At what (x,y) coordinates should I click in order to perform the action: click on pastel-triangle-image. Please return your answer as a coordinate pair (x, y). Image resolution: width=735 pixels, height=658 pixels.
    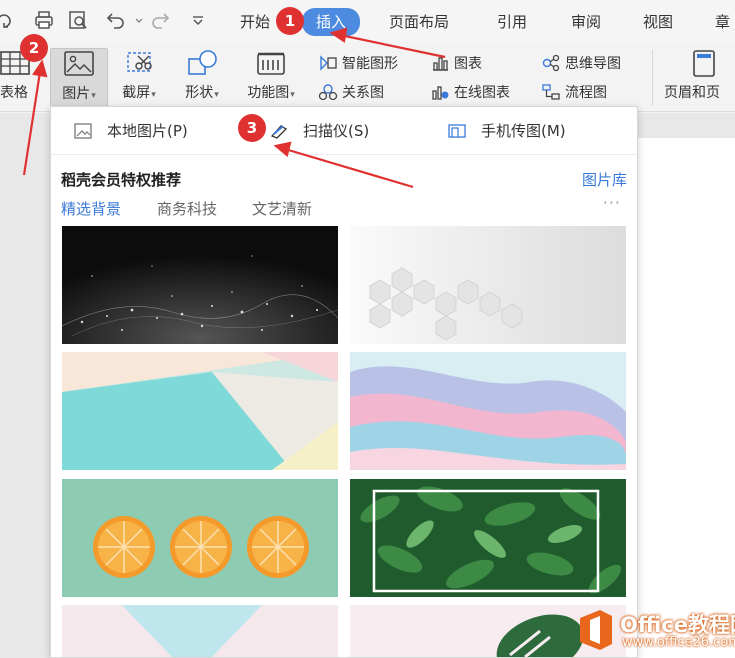
    Looking at the image, I should click on (200, 631).